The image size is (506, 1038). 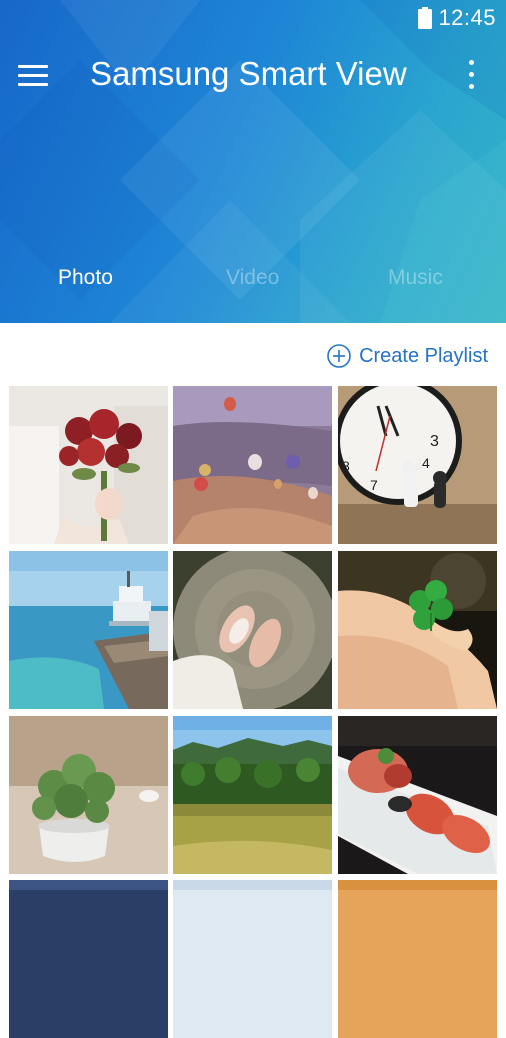 What do you see at coordinates (252, 795) in the screenshot?
I see `photo-green-field-trees` at bounding box center [252, 795].